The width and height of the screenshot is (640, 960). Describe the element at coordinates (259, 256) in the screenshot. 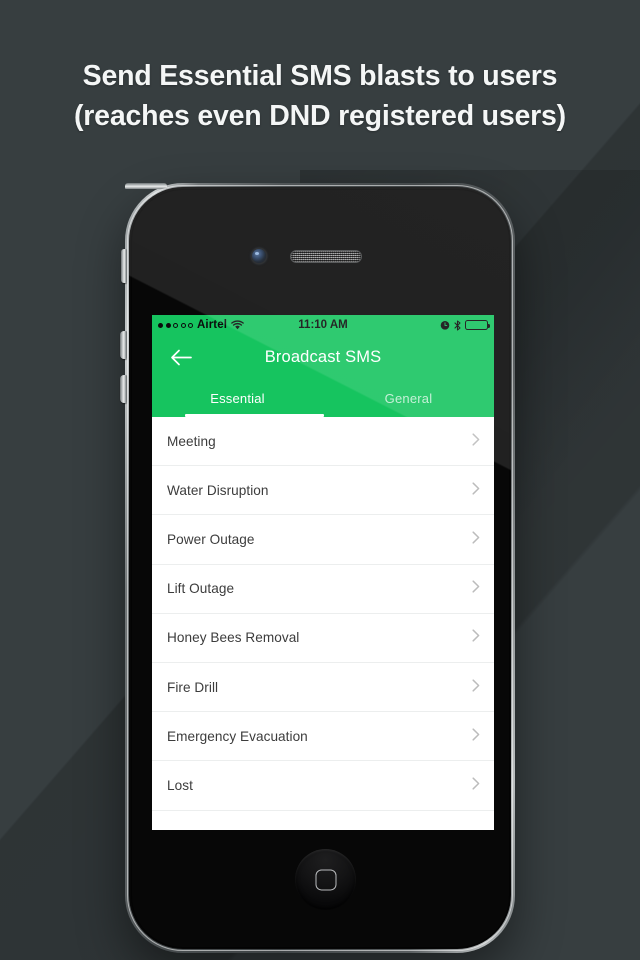

I see `front-camera-icon` at that location.